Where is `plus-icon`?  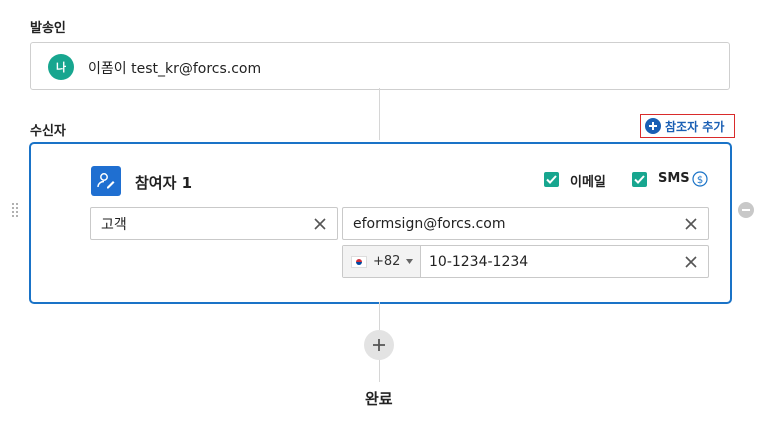 plus-icon is located at coordinates (379, 345).